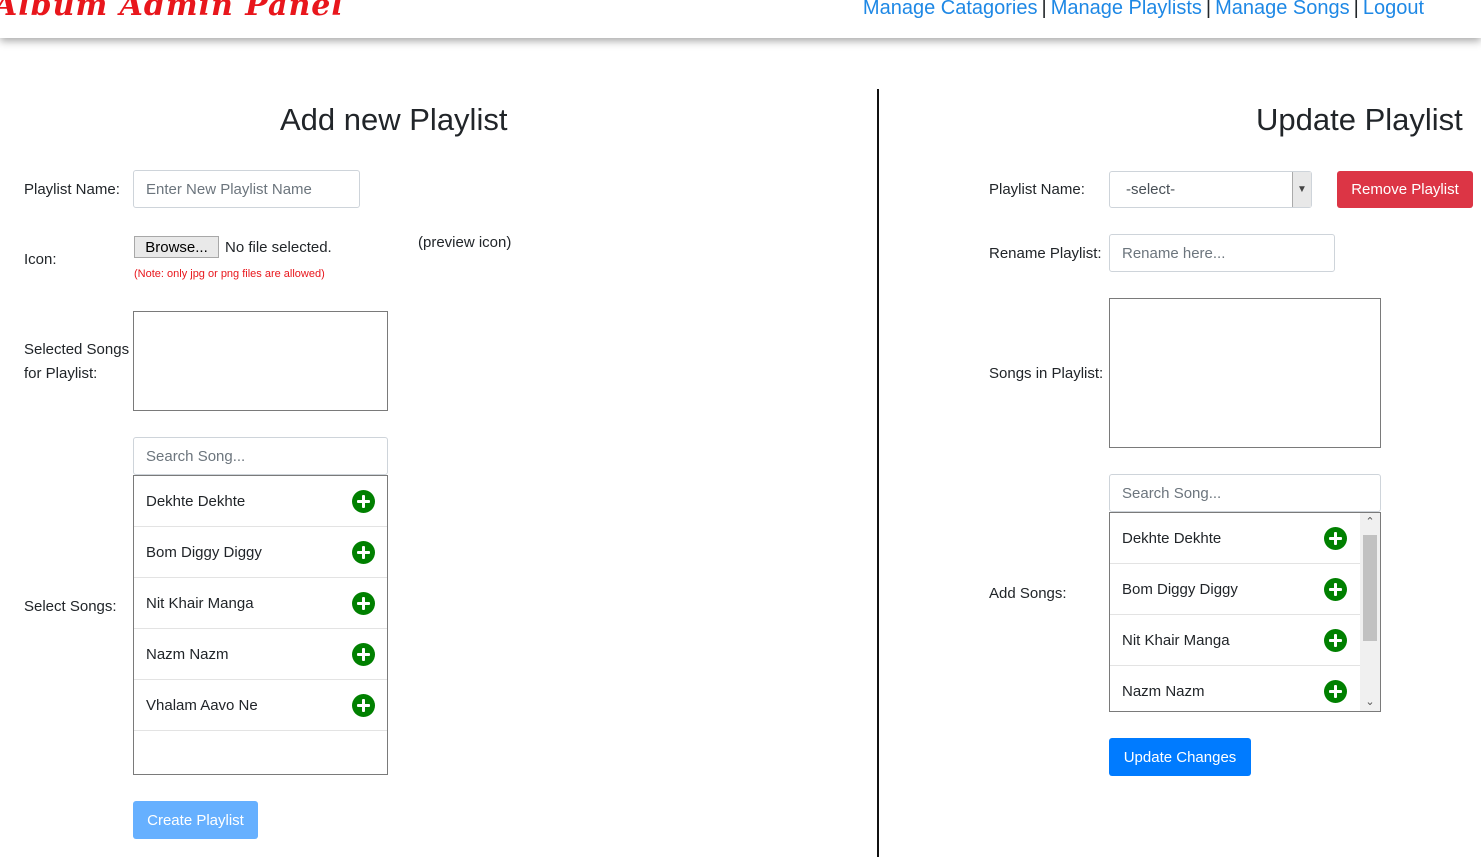 This screenshot has height=857, width=1481. What do you see at coordinates (1028, 593) in the screenshot?
I see `add-songs-label: Add Songs:` at bounding box center [1028, 593].